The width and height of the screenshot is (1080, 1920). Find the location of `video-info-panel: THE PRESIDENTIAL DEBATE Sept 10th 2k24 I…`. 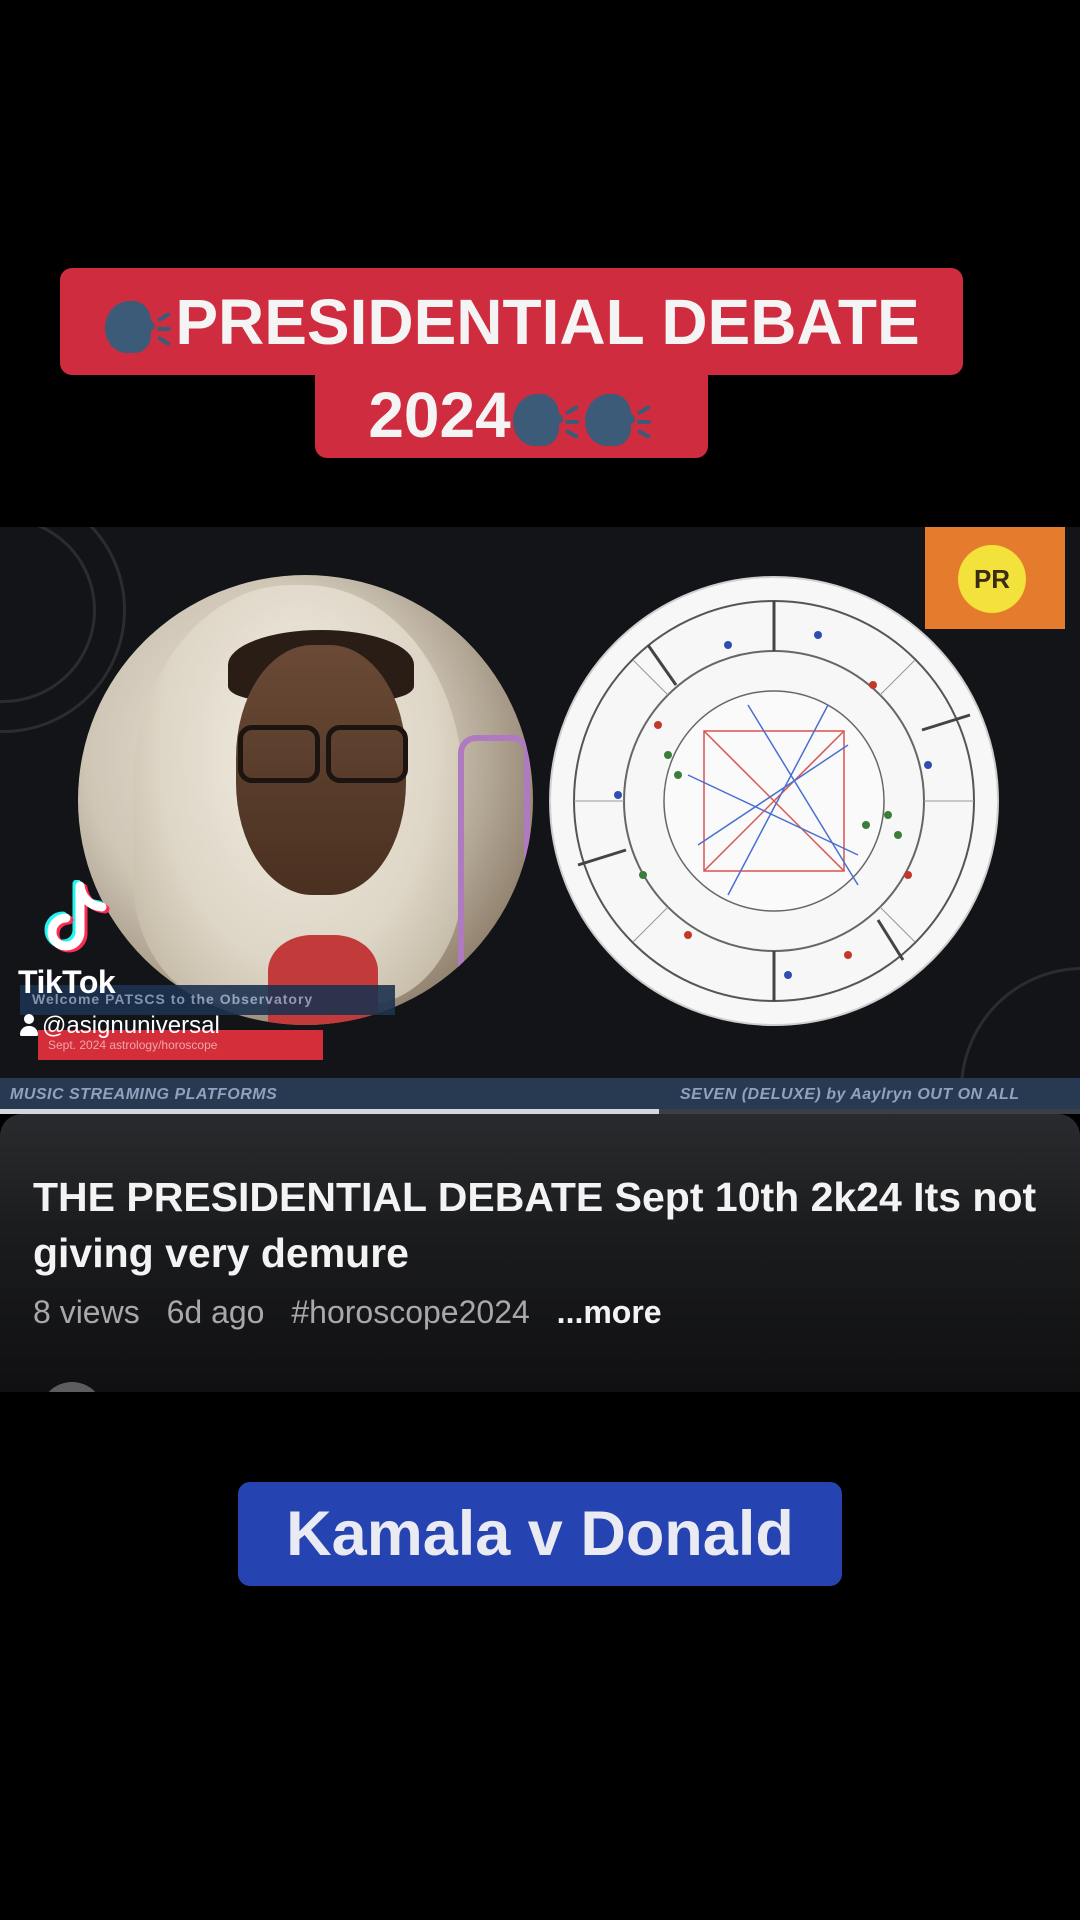

video-info-panel: THE PRESIDENTIAL DEBATE Sept 10th 2k24 I… is located at coordinates (540, 1253).